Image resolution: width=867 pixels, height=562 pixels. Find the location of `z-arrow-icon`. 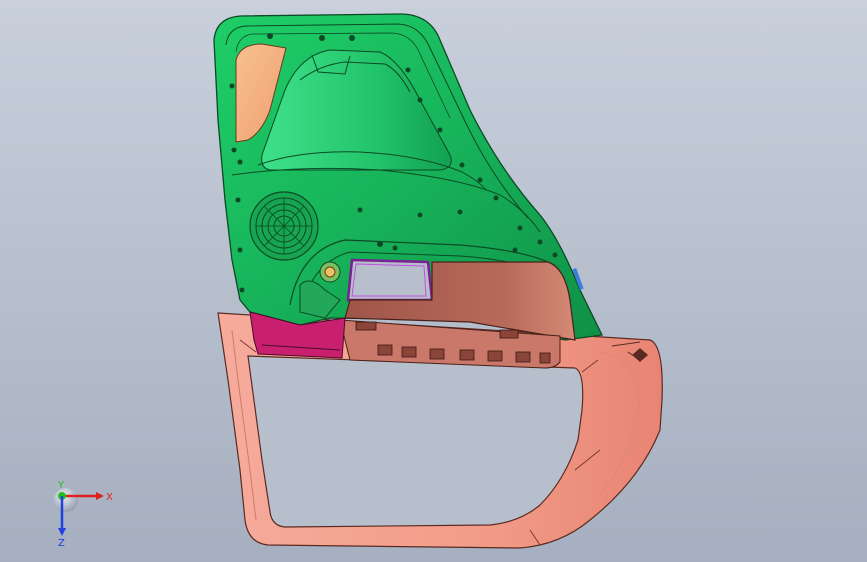

z-arrow-icon is located at coordinates (62, 532).